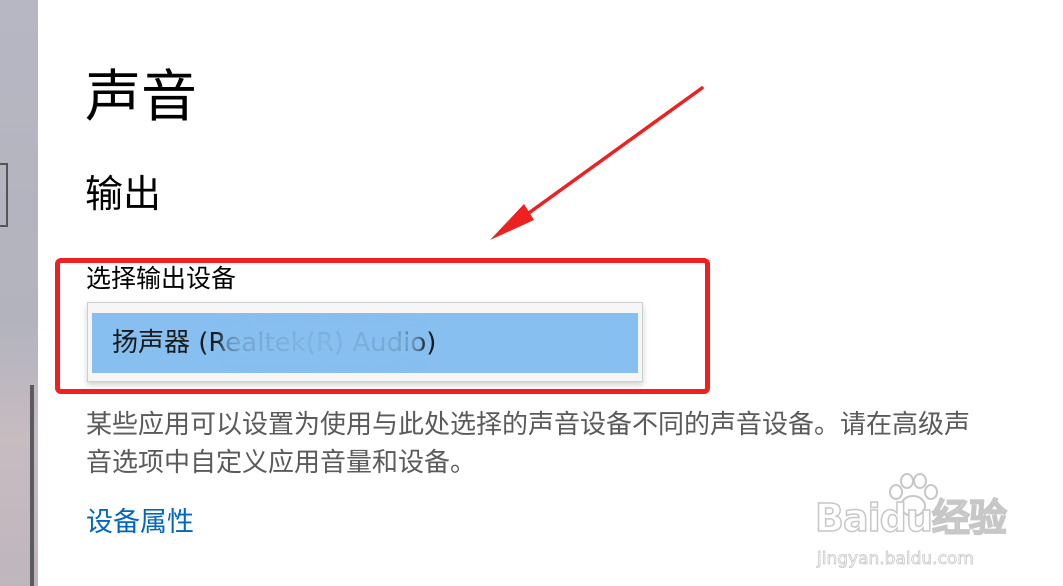 This screenshot has width=1063, height=586. I want to click on watermark-logo-text: Baidu经验, so click(910, 518).